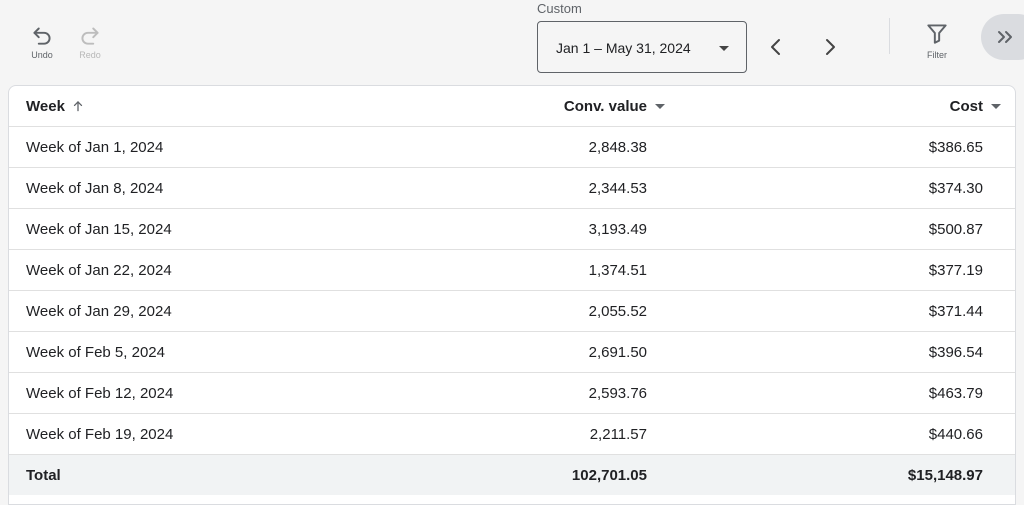  I want to click on week-cell: Week of Jan 15, 2024, so click(99, 229).